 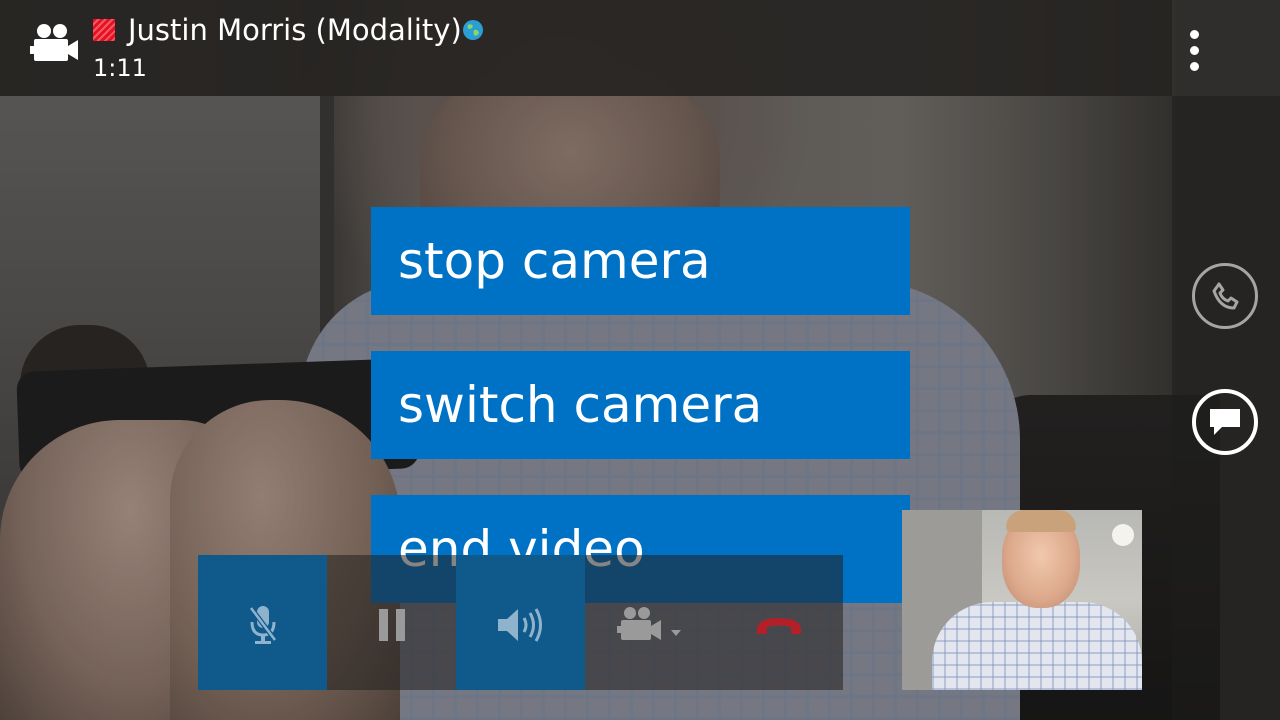 I want to click on call-header: Justin Morris (Modality) 1:11, so click(x=586, y=48).